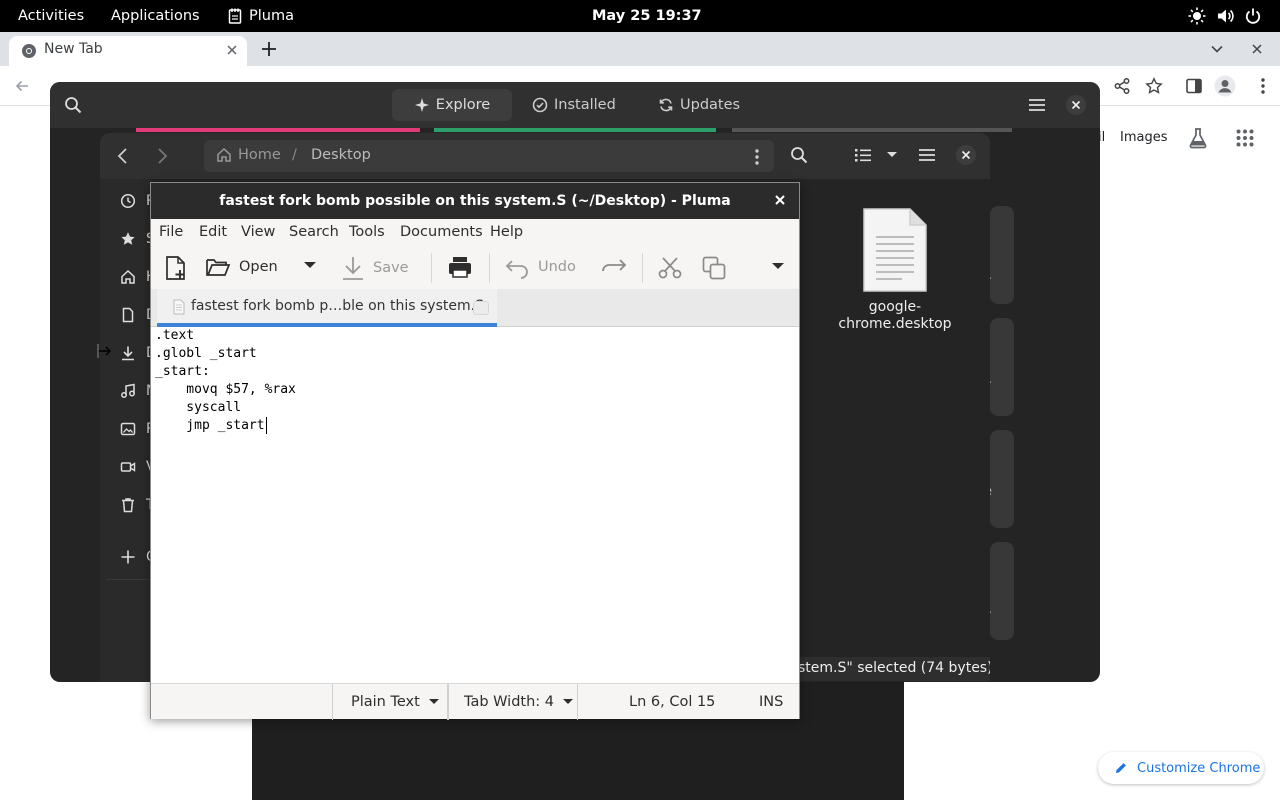 This screenshot has height=800, width=1280. Describe the element at coordinates (475, 268) in the screenshot. I see `toolbar: Open Save Undo` at that location.